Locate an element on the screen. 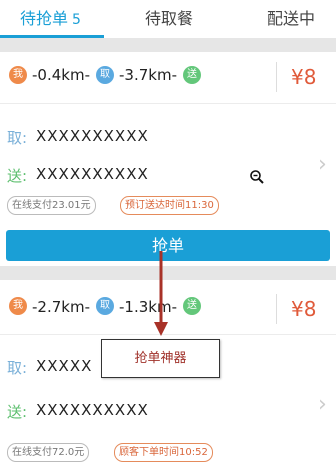 The image size is (336, 475). annotation-arrow is located at coordinates (161, 293).